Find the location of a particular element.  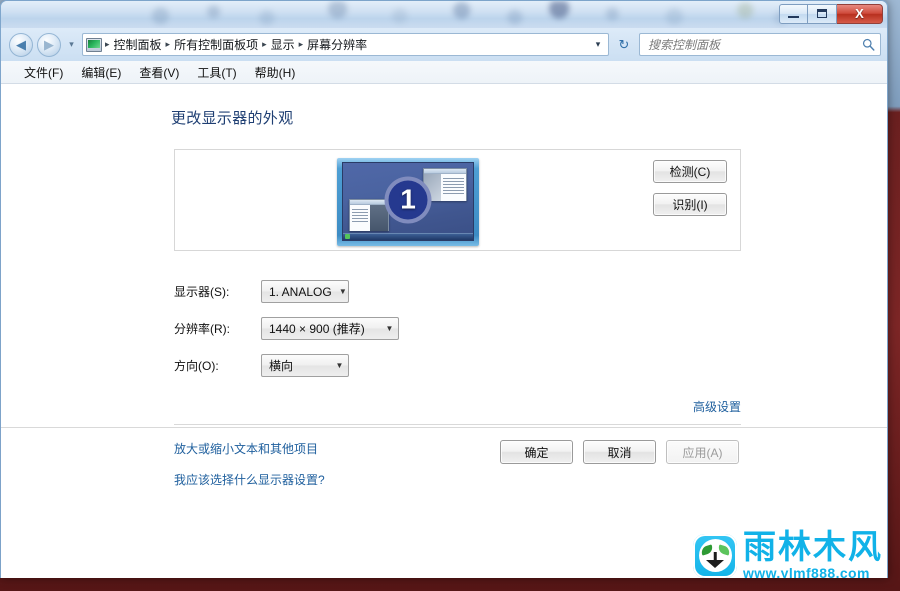

menu-tools: 工具(T) is located at coordinates (216, 72).